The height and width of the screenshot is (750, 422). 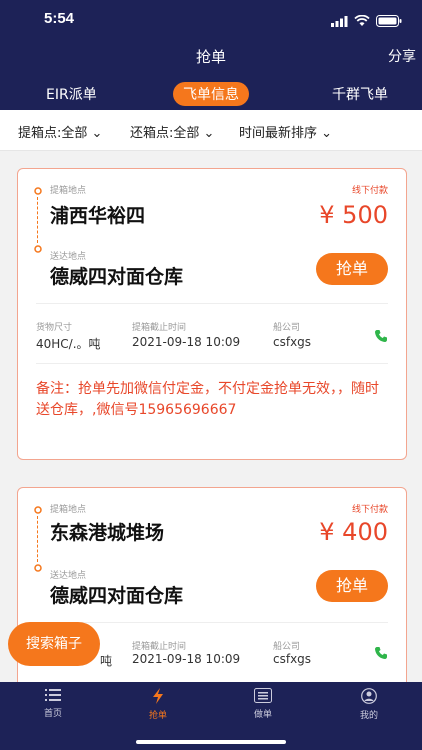 I want to click on header: 5:54 抢单 分享 EIR派单 飞单信息 千群飞单, so click(x=211, y=55).